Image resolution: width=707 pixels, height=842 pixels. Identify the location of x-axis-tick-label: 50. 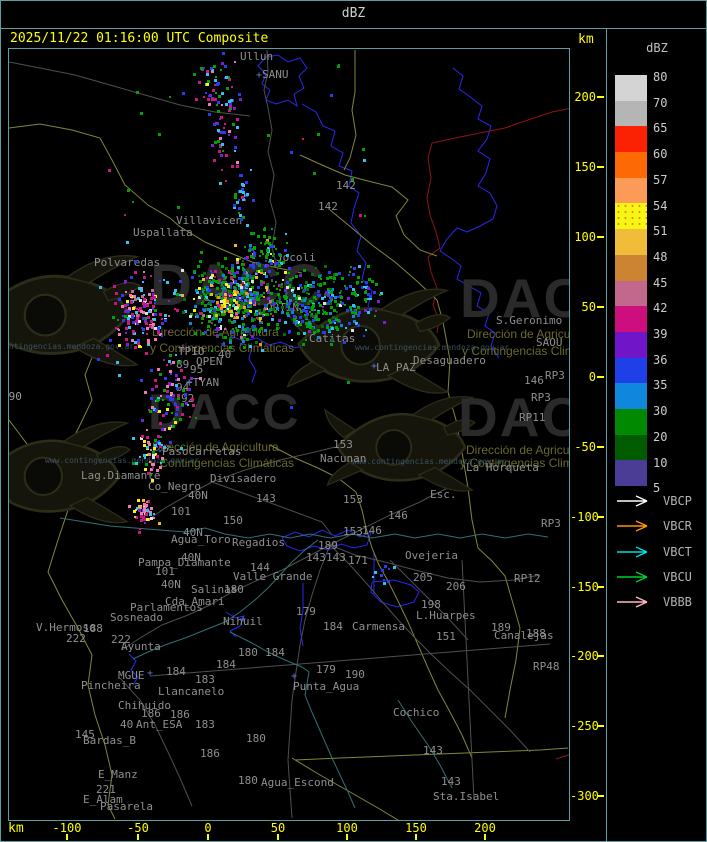
(278, 828).